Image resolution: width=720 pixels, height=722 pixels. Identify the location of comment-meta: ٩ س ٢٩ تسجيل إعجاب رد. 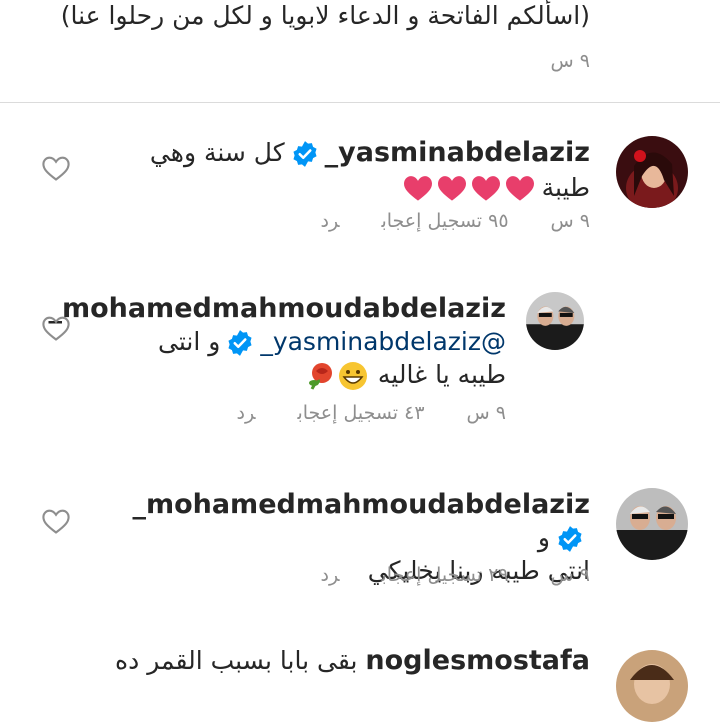
(456, 575).